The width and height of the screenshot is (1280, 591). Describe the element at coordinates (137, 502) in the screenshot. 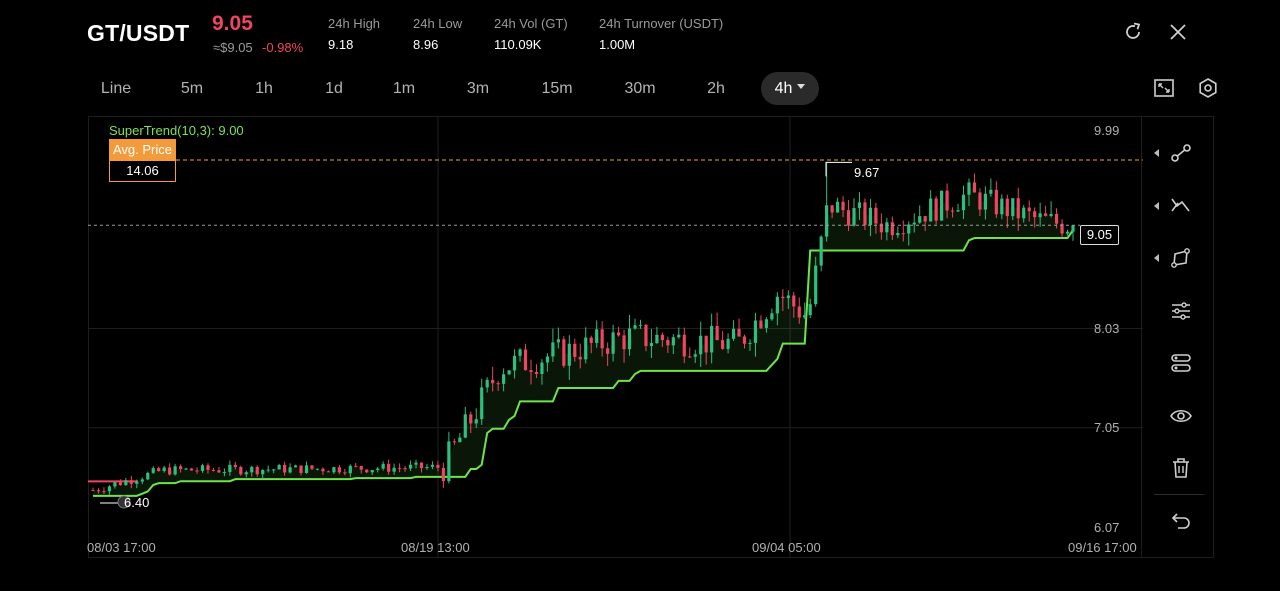

I see `low-marker-label: 6.40` at that location.